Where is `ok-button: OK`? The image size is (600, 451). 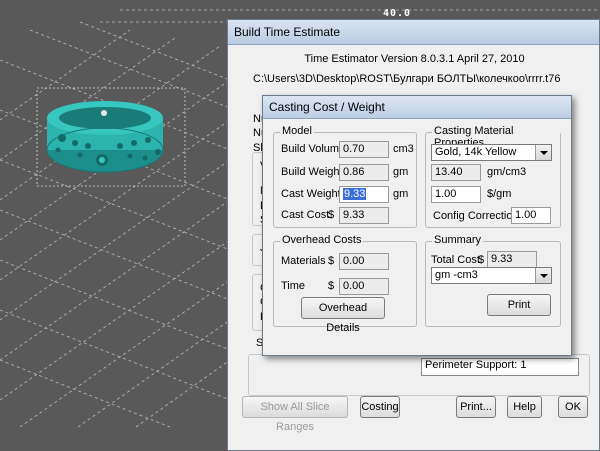 ok-button: OK is located at coordinates (573, 407).